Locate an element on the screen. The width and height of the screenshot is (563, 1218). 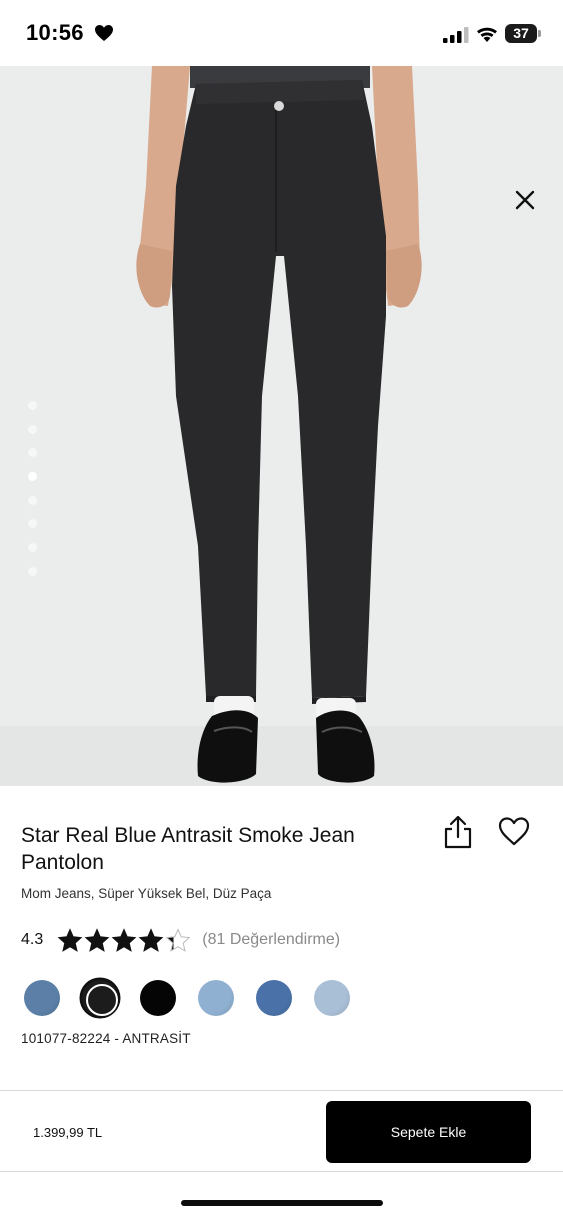
rating-value: 4.3 is located at coordinates (32, 939).